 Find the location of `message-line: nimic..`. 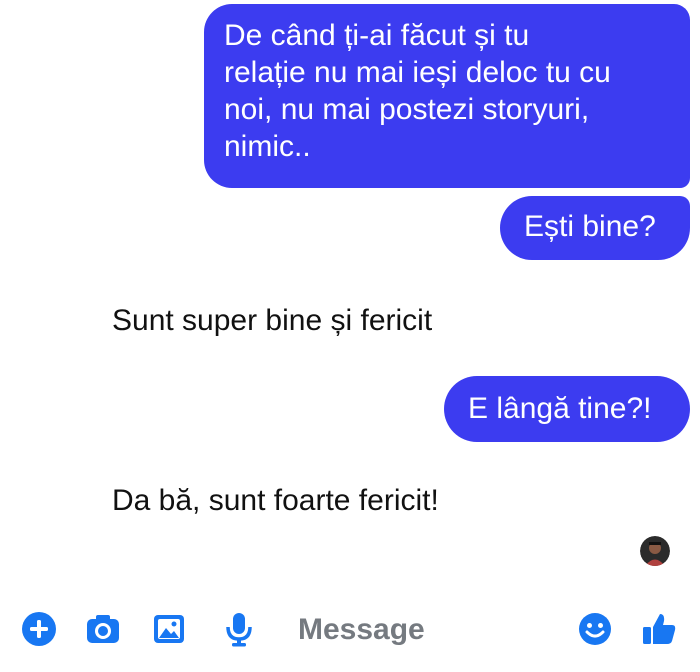

message-line: nimic.. is located at coordinates (267, 146).